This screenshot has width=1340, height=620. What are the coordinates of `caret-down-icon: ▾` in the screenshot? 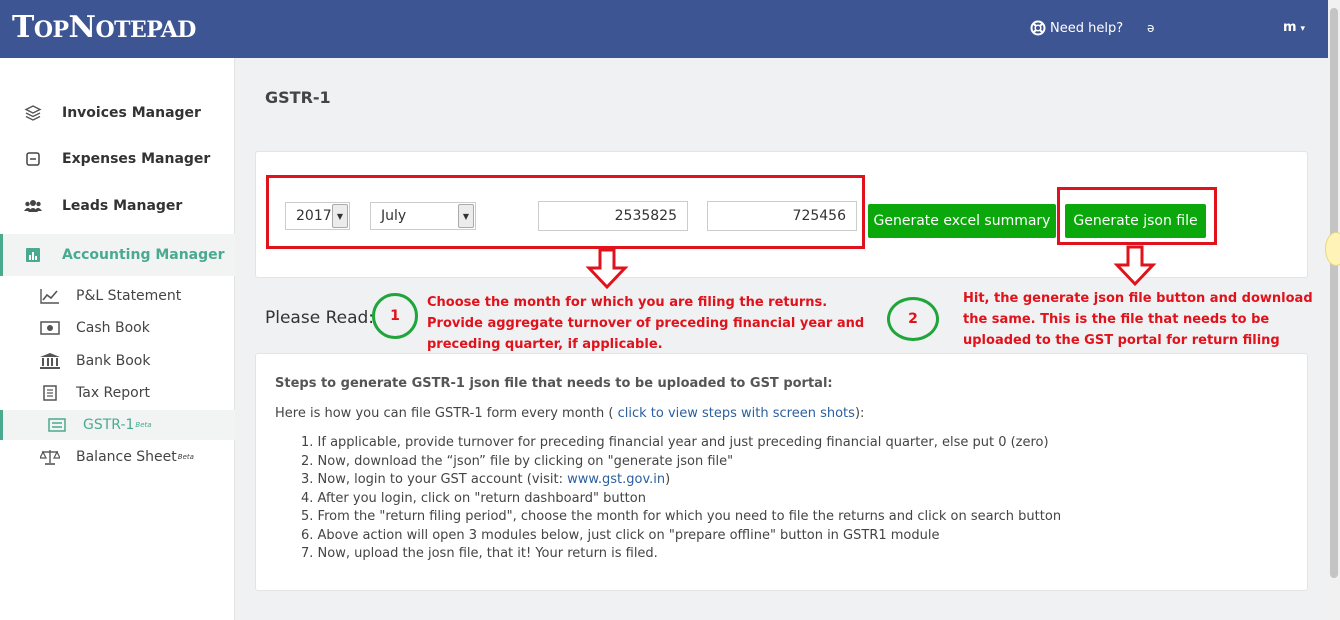 It's located at (1303, 29).